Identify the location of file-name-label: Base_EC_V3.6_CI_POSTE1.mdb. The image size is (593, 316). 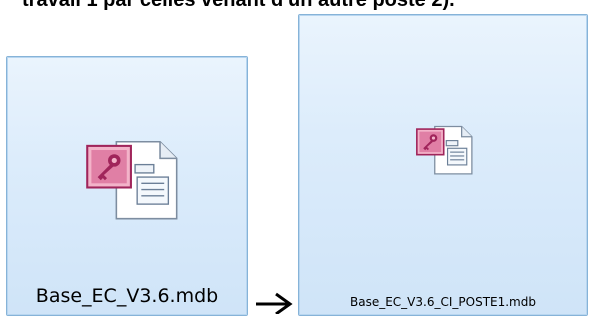
(443, 302).